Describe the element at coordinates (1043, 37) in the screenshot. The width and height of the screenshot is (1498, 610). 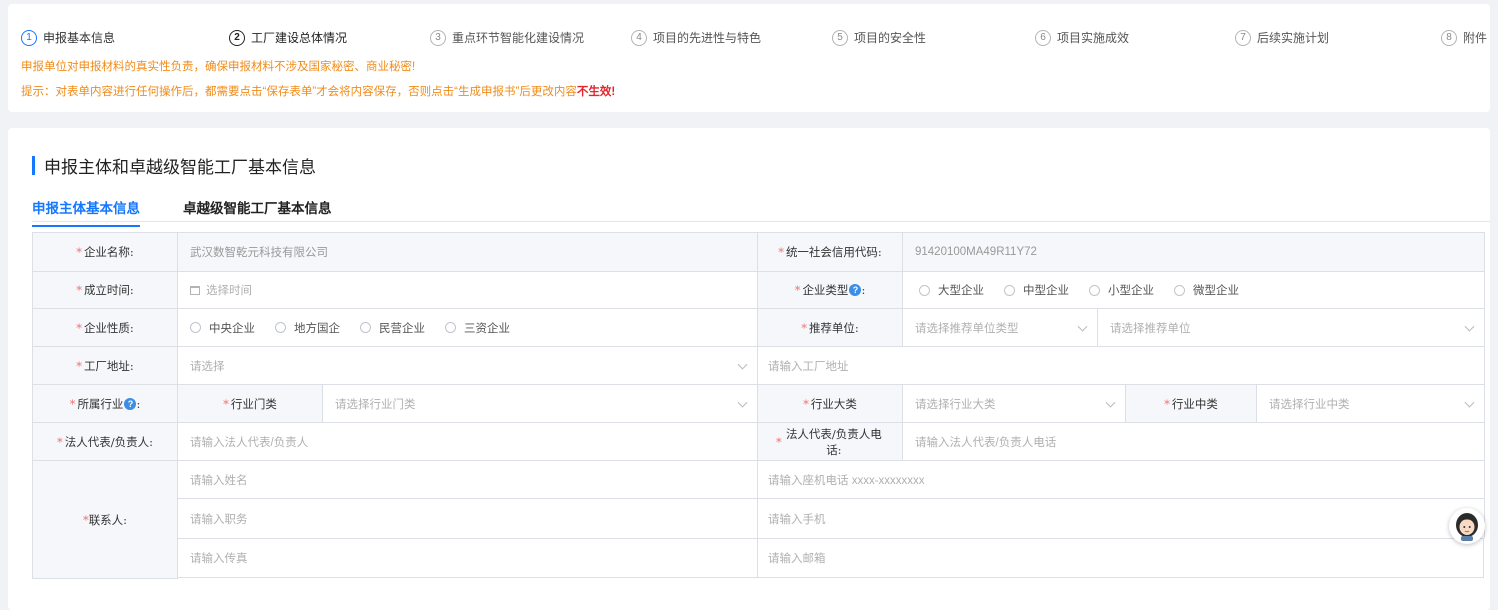
I see `step-number: 6` at that location.